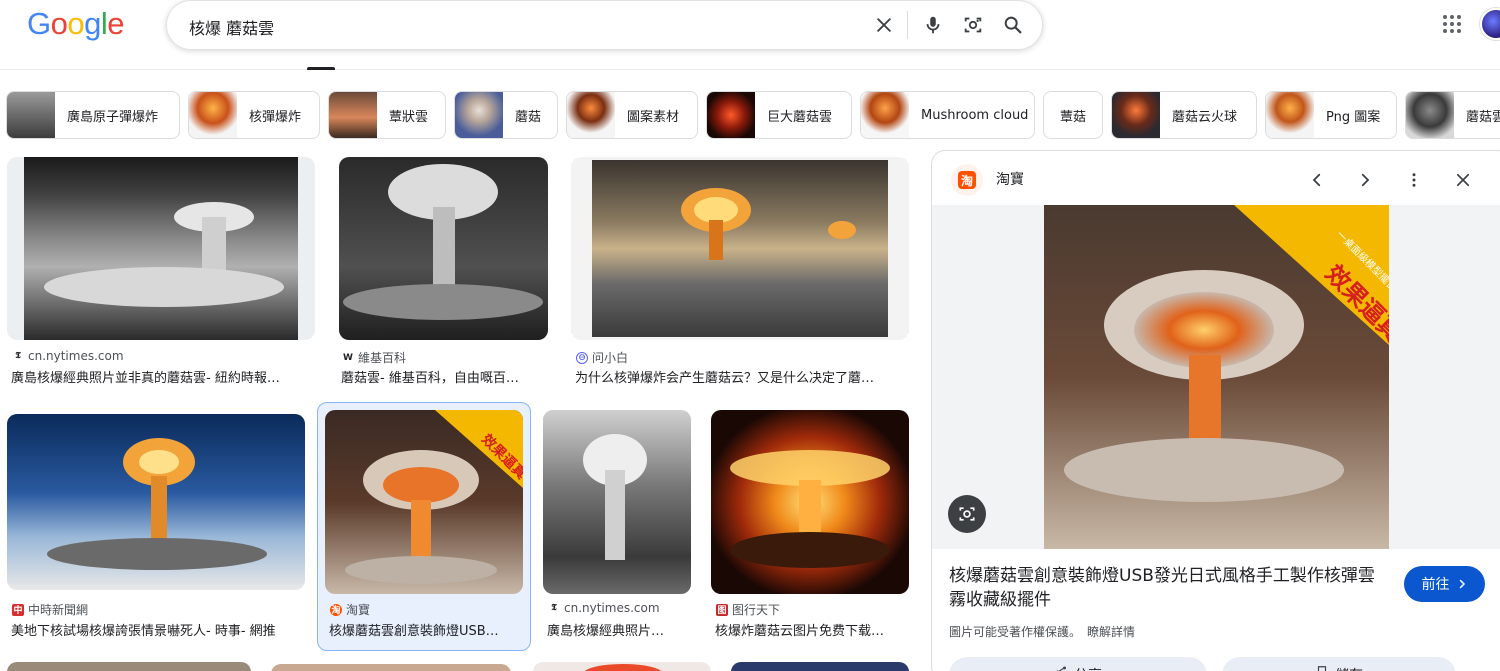 The image size is (1500, 671). I want to click on active-tab-indicator, so click(321, 68).